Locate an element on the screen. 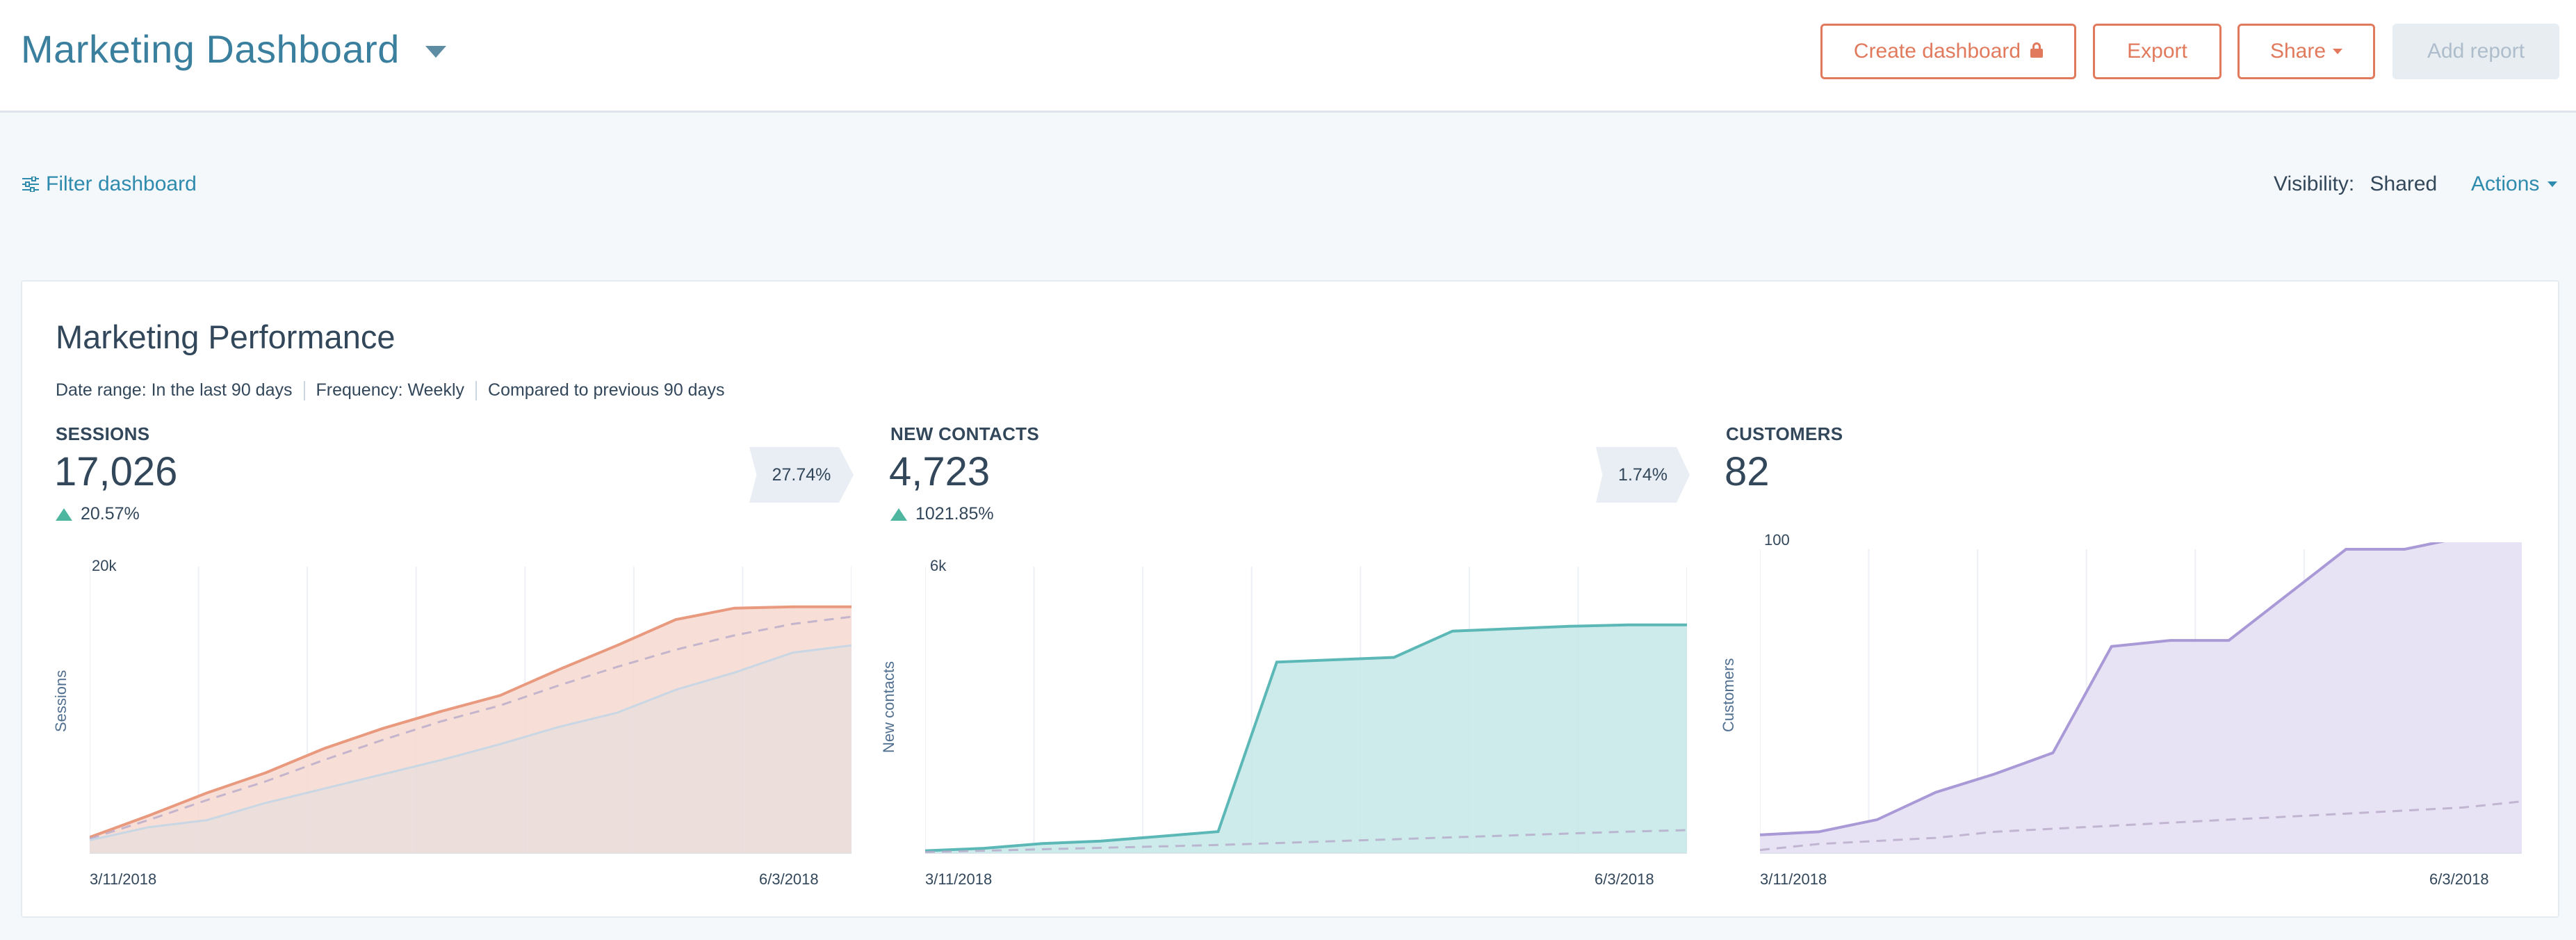 This screenshot has height=940, width=2576. new-contacts-change: 1021.85% is located at coordinates (942, 514).